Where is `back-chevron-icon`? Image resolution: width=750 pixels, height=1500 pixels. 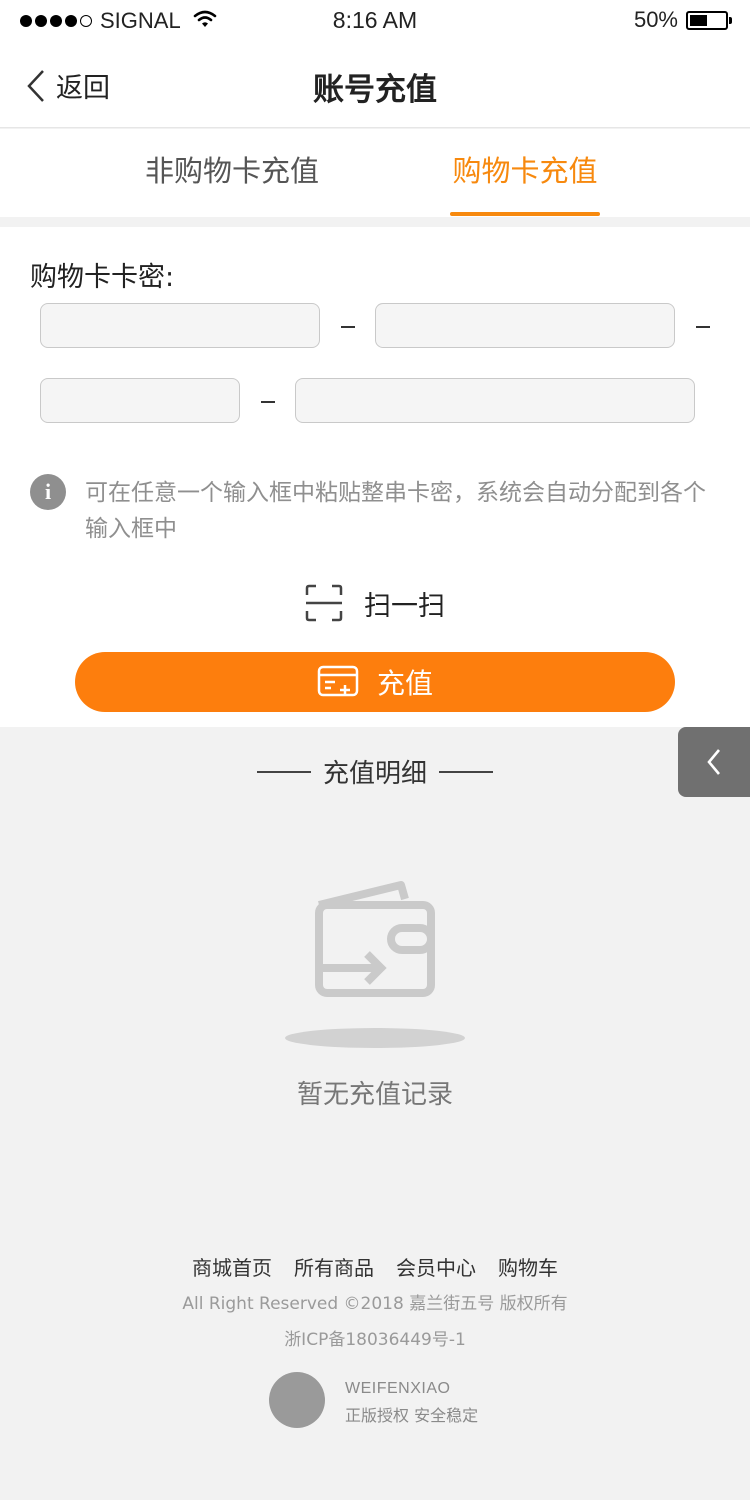 back-chevron-icon is located at coordinates (35, 85).